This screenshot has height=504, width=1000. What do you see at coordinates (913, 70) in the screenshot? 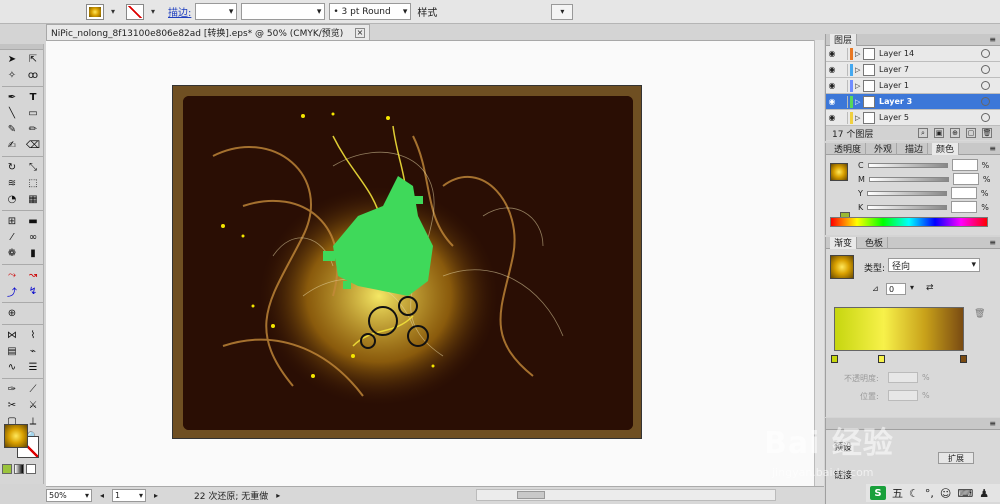
I see `layer-row: ◉ ▷ Layer 7` at bounding box center [913, 70].